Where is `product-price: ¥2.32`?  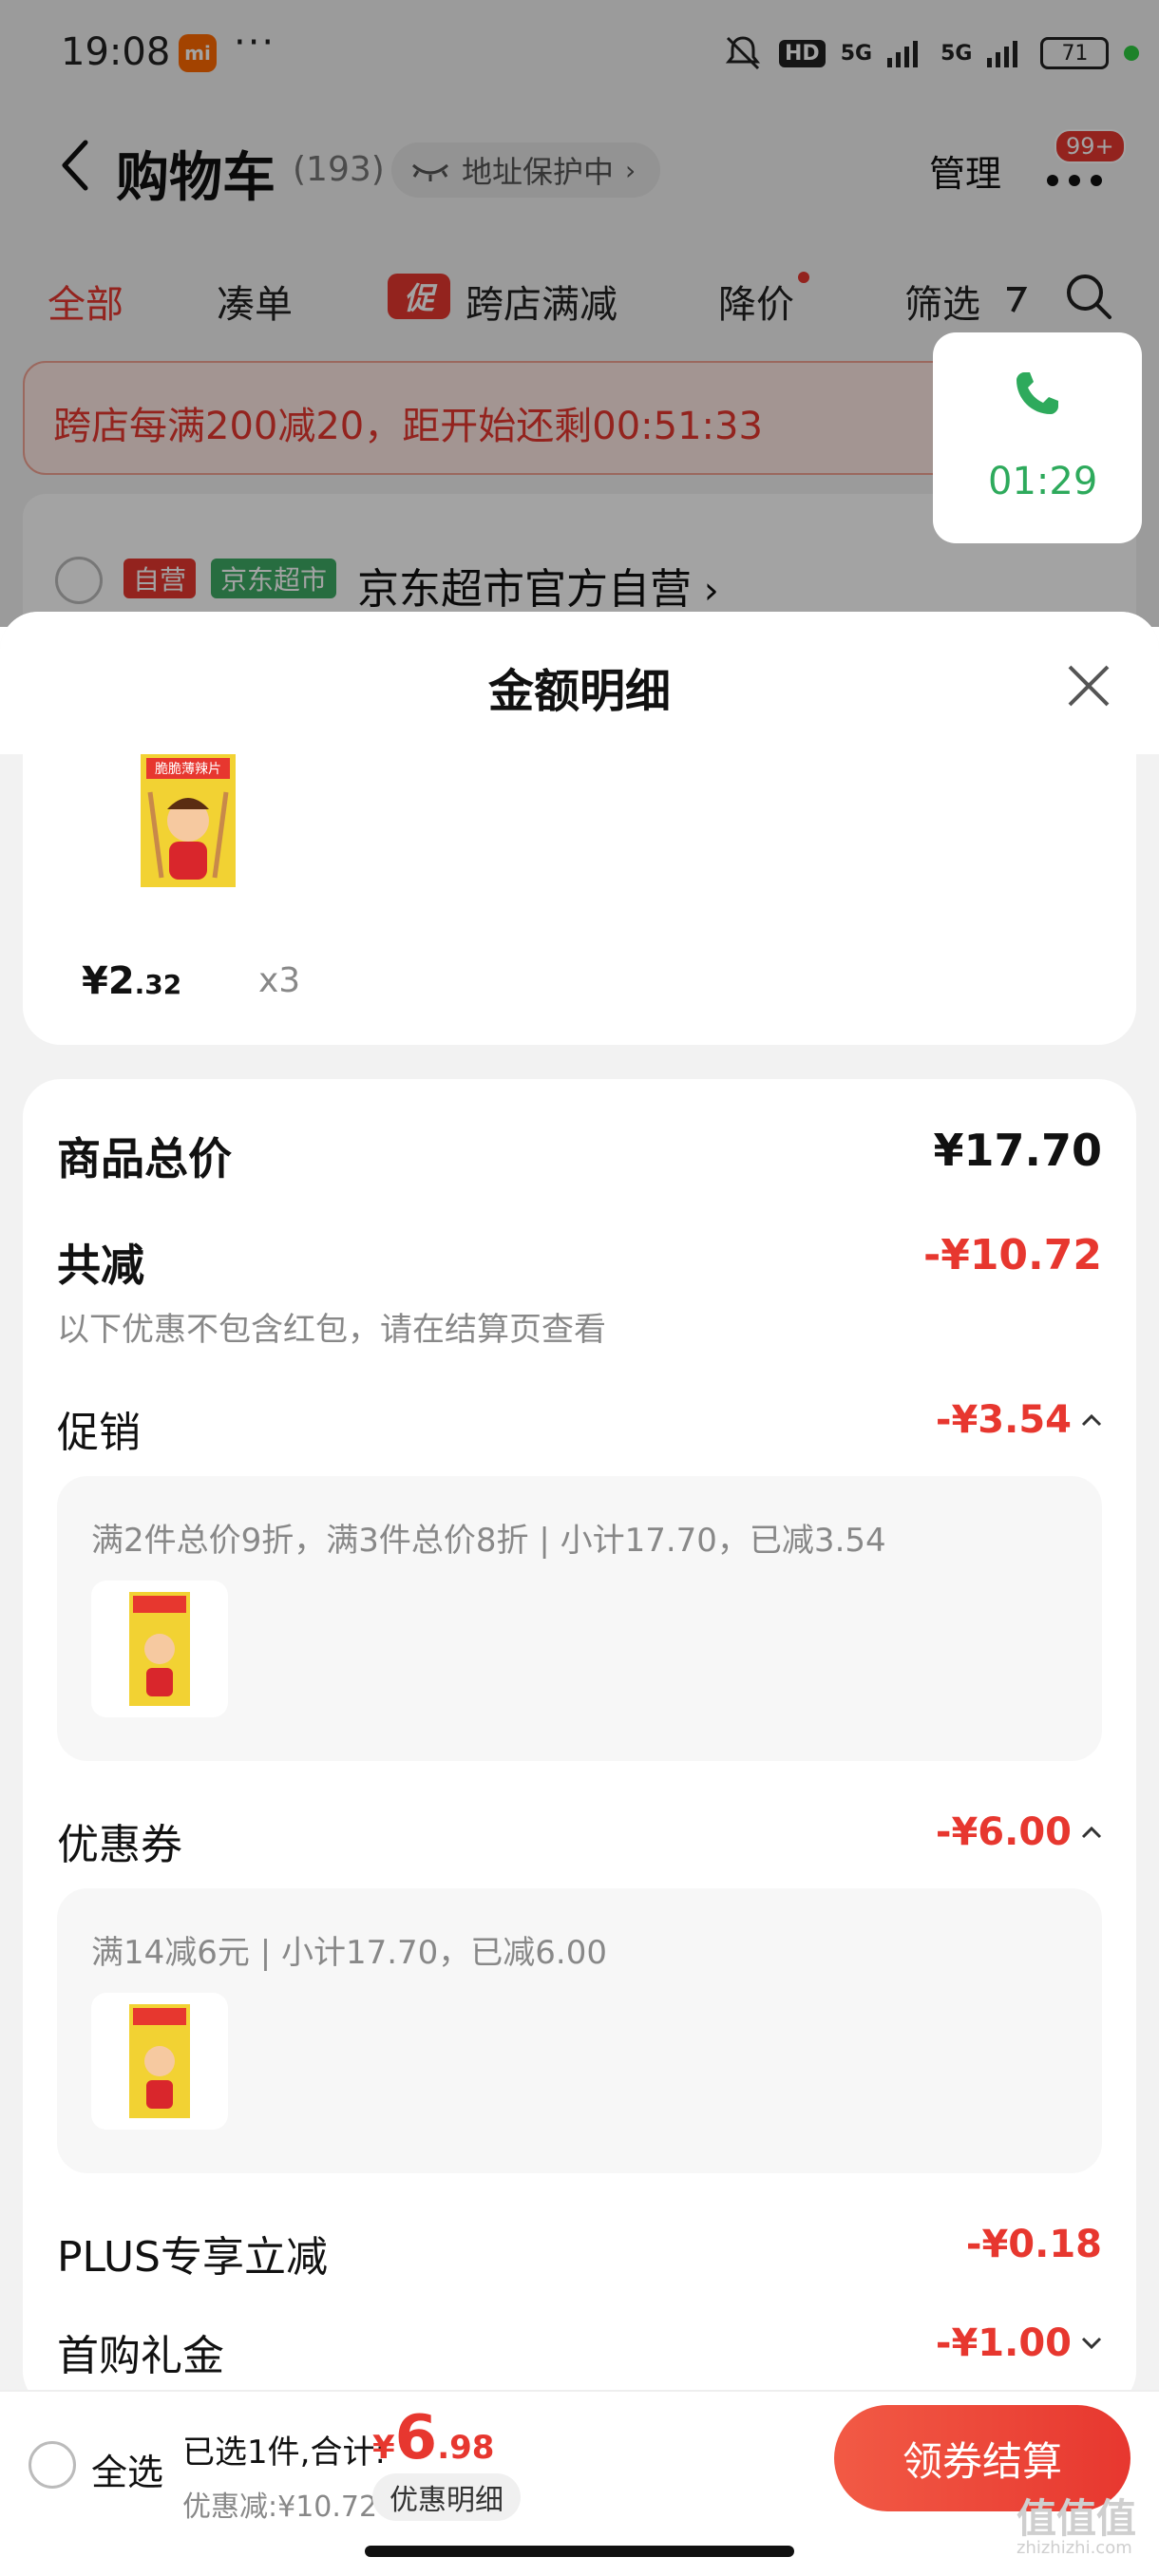 product-price: ¥2.32 is located at coordinates (131, 981).